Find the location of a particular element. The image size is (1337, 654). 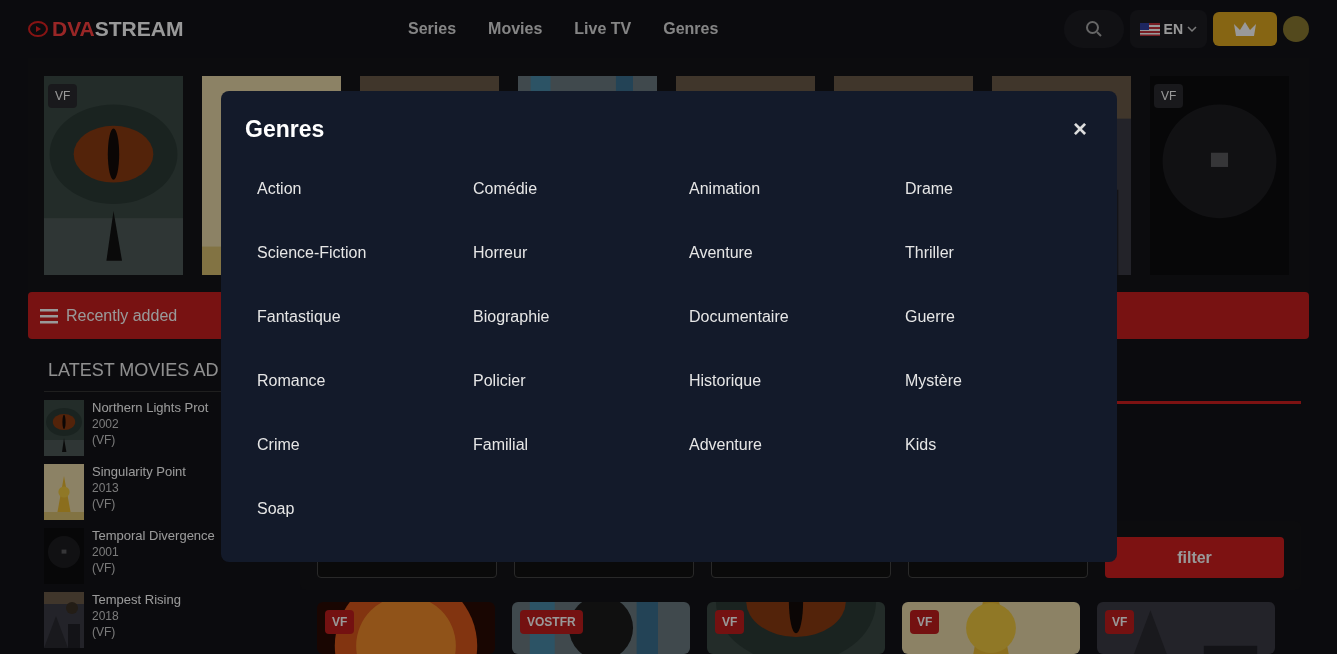

nav-link: Genres is located at coordinates (691, 29).